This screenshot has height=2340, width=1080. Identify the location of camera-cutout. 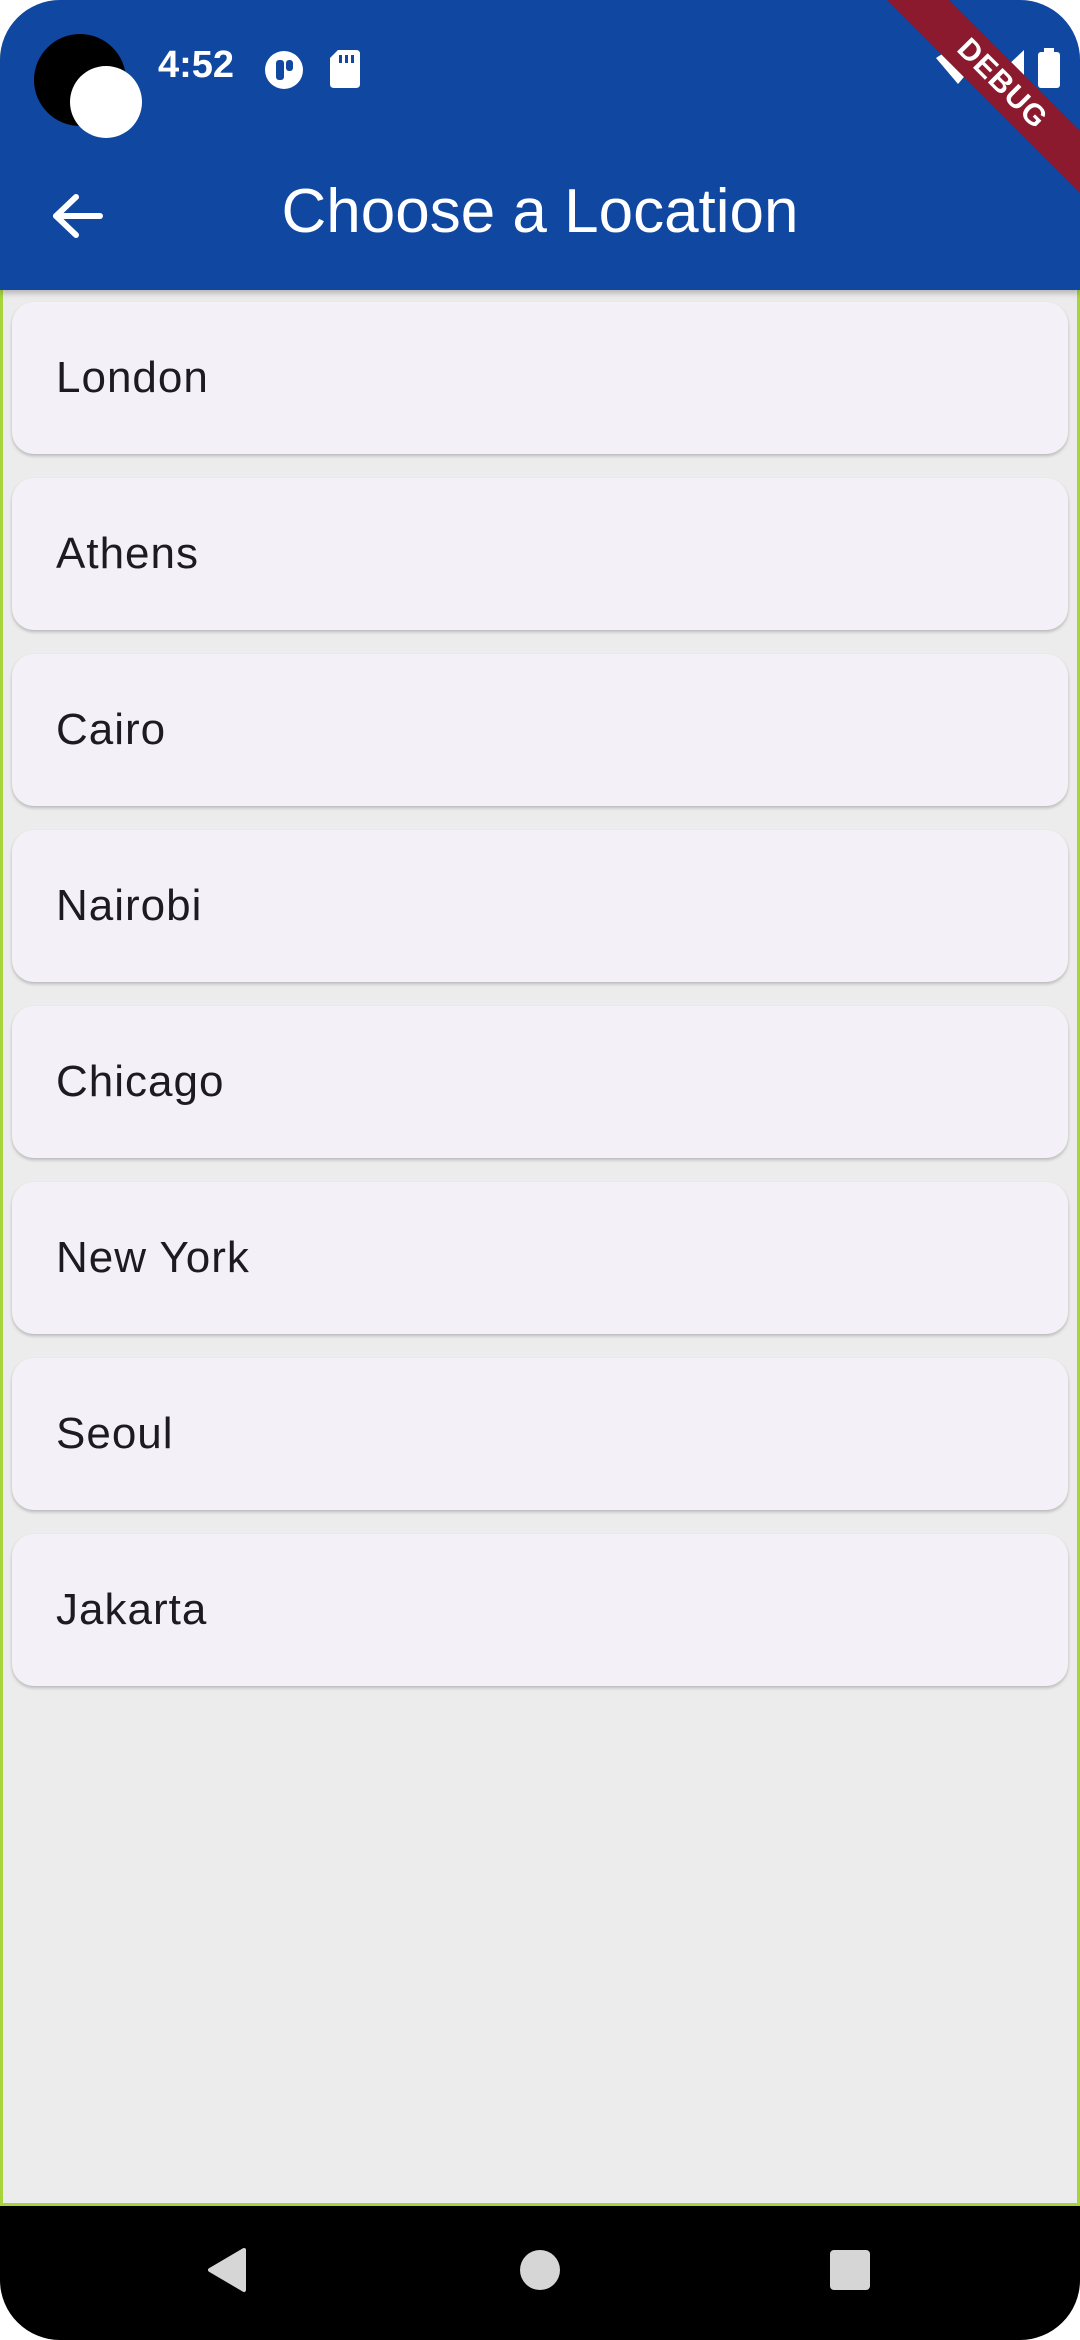
(88, 86).